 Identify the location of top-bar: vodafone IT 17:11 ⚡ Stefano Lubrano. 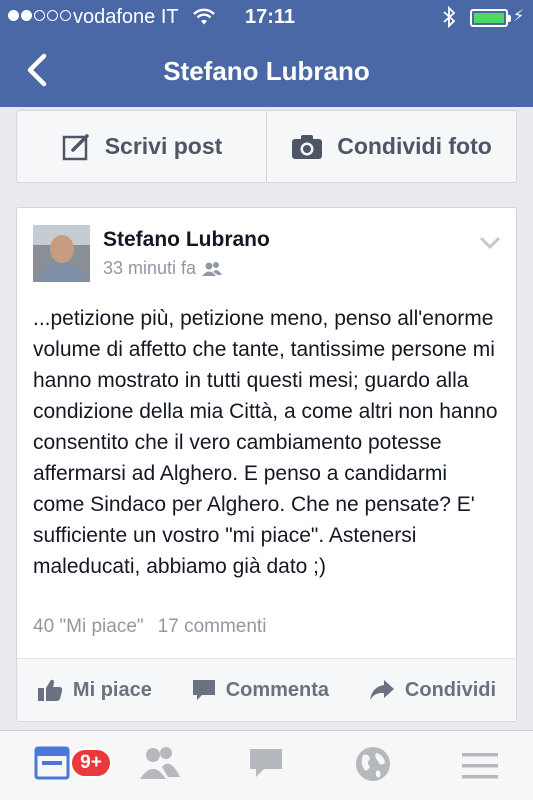
(266, 53).